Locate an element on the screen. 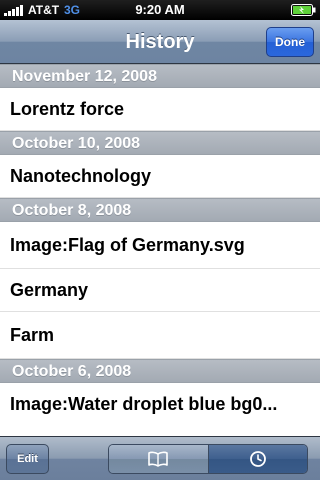 The height and width of the screenshot is (480, 320). bookmarks-segment is located at coordinates (158, 459).